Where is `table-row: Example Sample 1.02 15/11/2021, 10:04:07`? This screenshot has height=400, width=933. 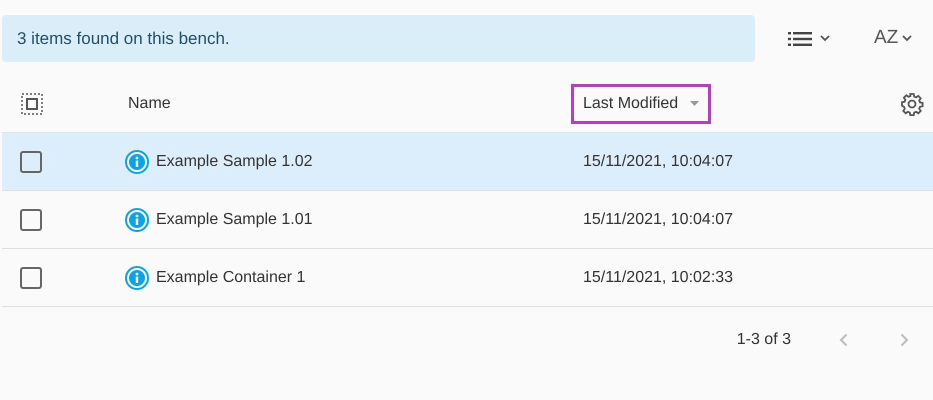 table-row: Example Sample 1.02 15/11/2021, 10:04:07 is located at coordinates (467, 162).